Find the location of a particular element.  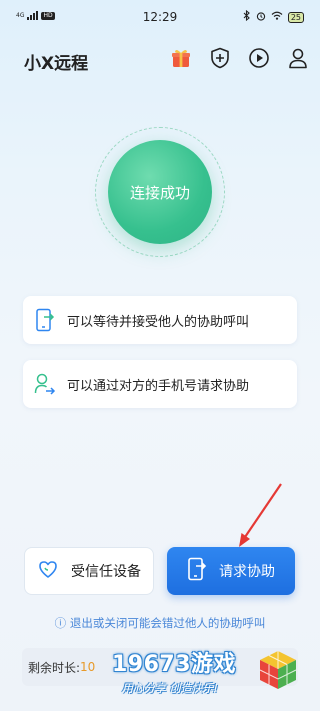

watermark-logo: 19673游戏 用心分享 创造快乐! is located at coordinates (212, 676).